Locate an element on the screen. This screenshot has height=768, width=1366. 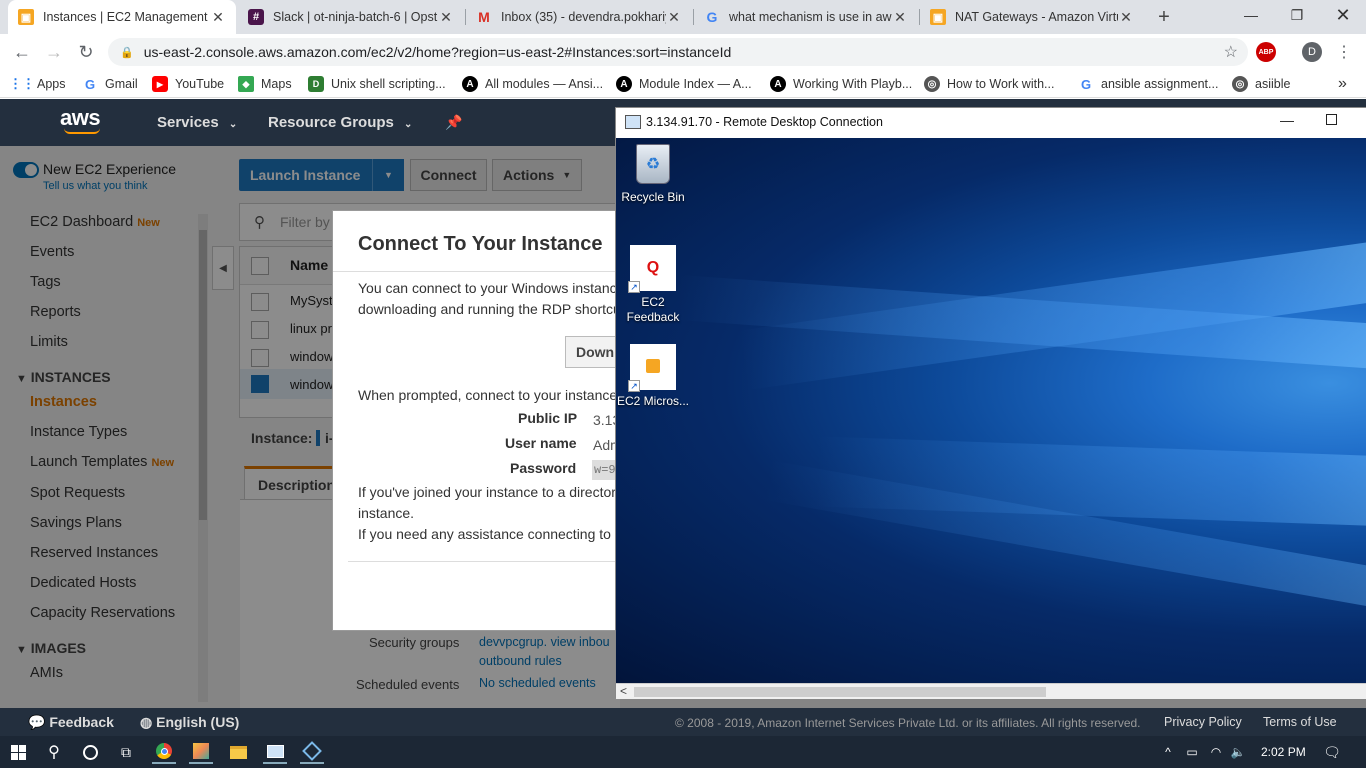
restore-icon: ❐ is located at coordinates (1297, 15).